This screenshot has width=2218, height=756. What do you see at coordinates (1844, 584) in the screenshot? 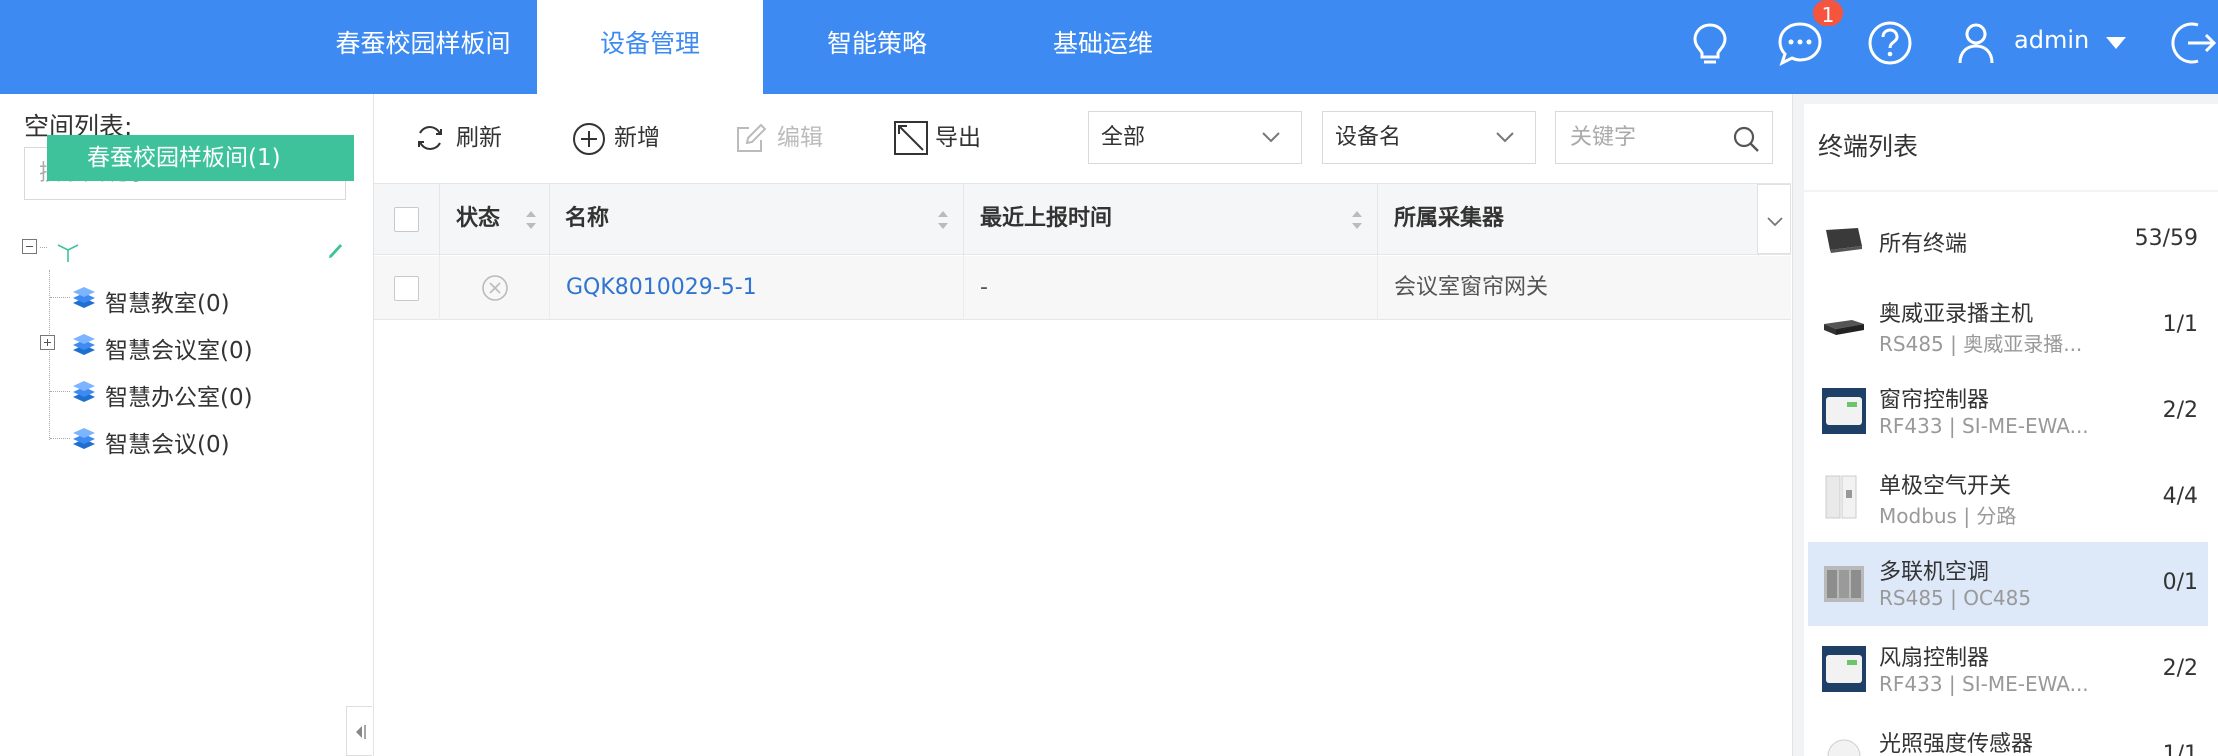
I see `vrf-ac-icon` at bounding box center [1844, 584].